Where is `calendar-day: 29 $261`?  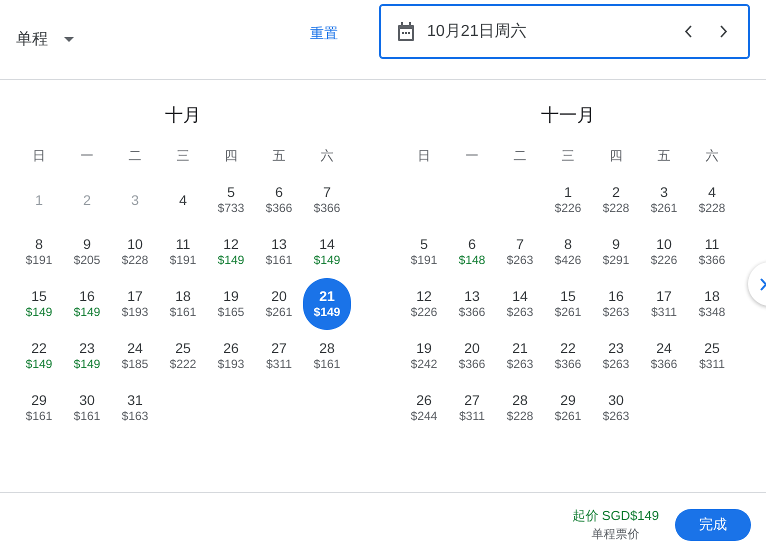 calendar-day: 29 $261 is located at coordinates (568, 408).